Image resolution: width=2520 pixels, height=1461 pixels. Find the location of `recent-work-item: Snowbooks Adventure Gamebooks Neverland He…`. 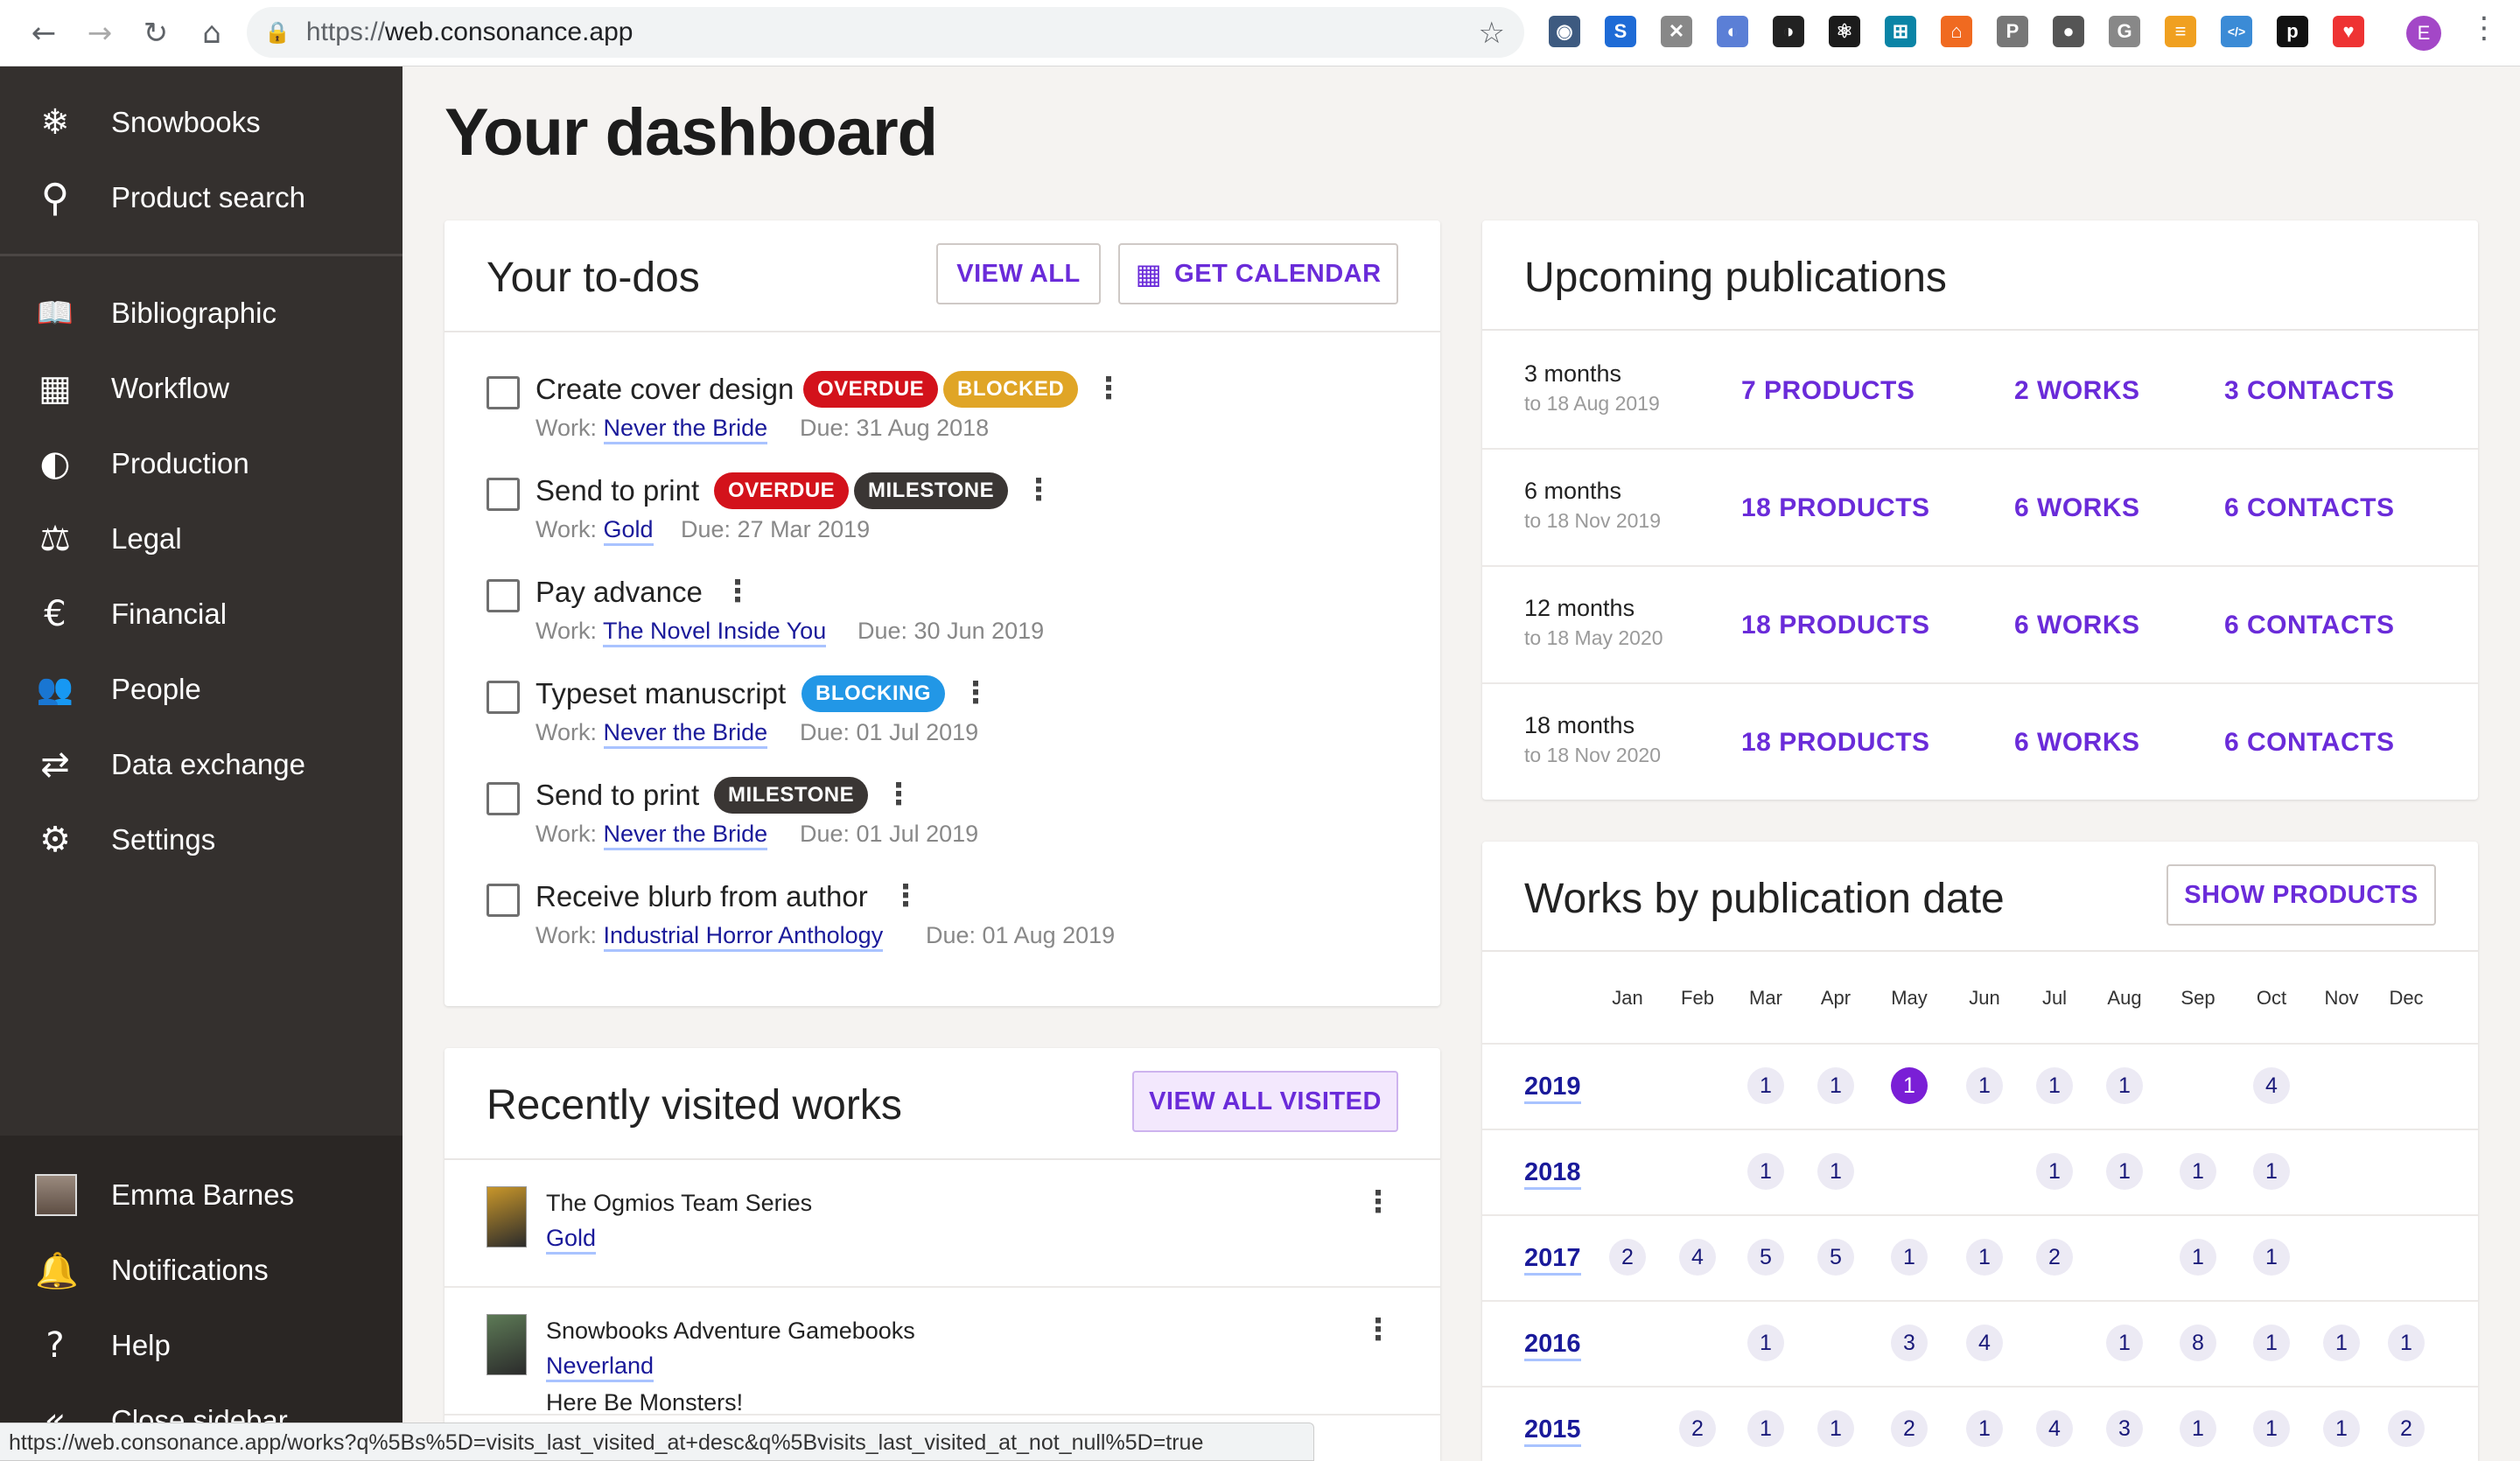

recent-work-item: Snowbooks Adventure Gamebooks Neverland He… is located at coordinates (942, 1352).